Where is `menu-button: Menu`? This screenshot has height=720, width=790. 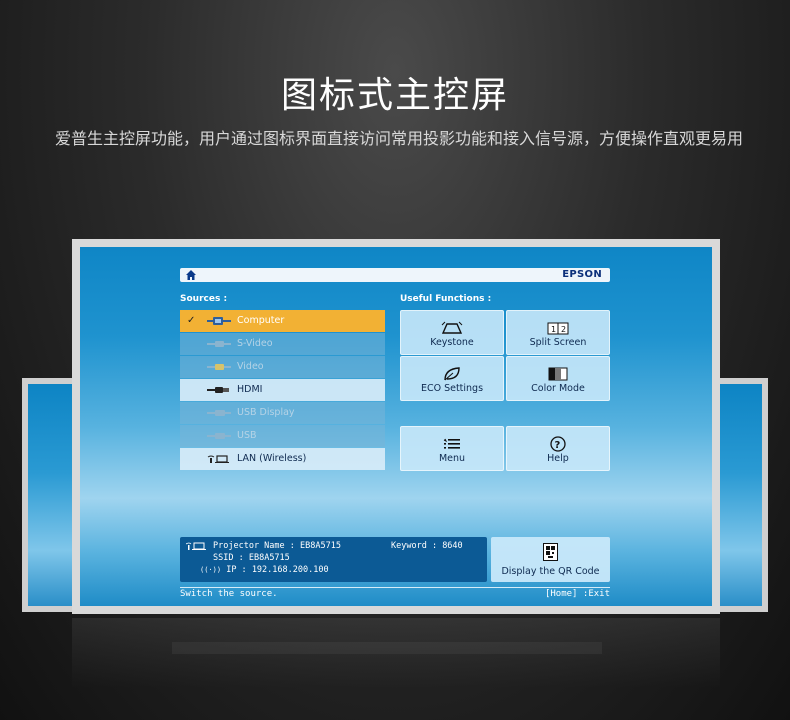 menu-button: Menu is located at coordinates (452, 448).